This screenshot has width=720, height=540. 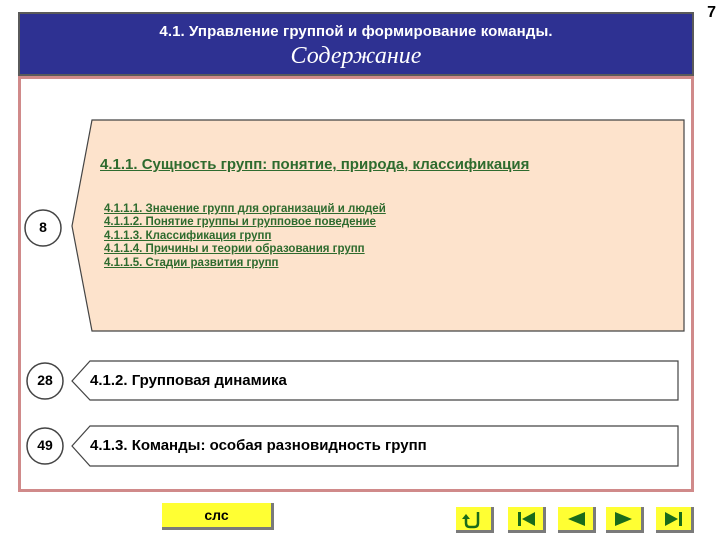 I want to click on return-icon, so click(x=471, y=520).